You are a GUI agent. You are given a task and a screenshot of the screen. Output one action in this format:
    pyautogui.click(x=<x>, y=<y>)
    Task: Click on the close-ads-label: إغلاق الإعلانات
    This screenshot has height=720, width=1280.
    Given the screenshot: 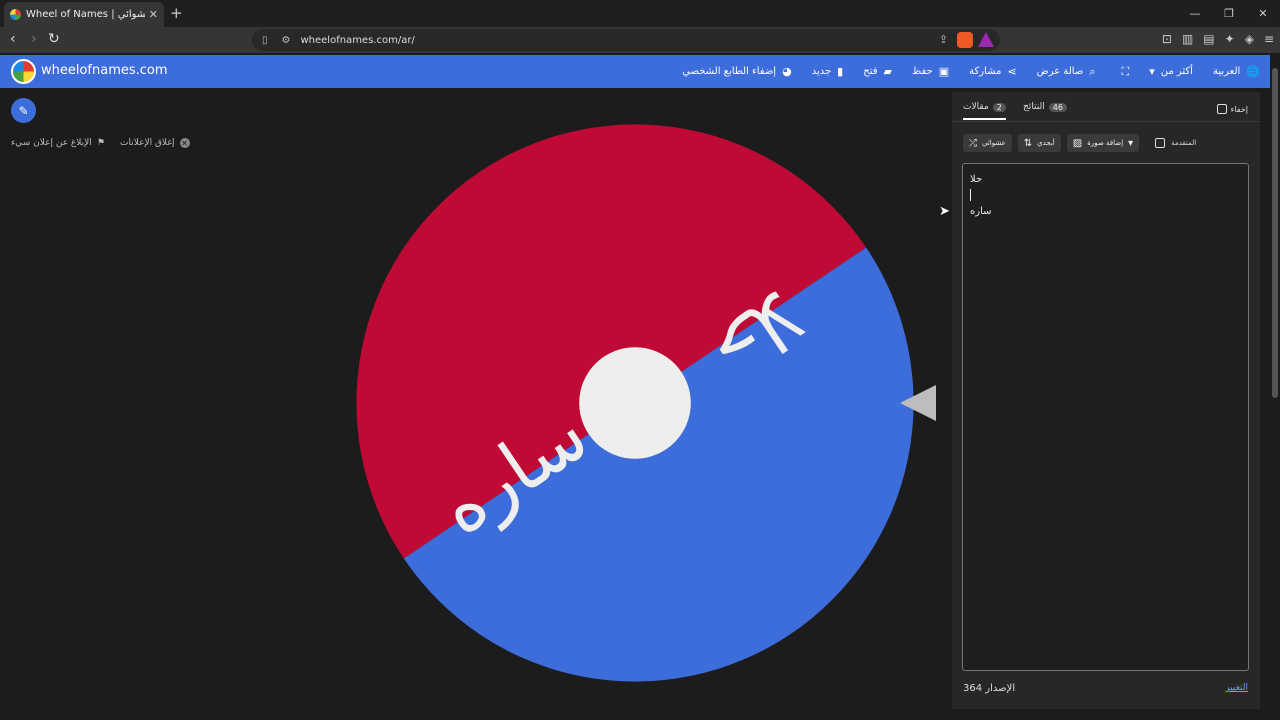 What is the action you would take?
    pyautogui.click(x=147, y=143)
    